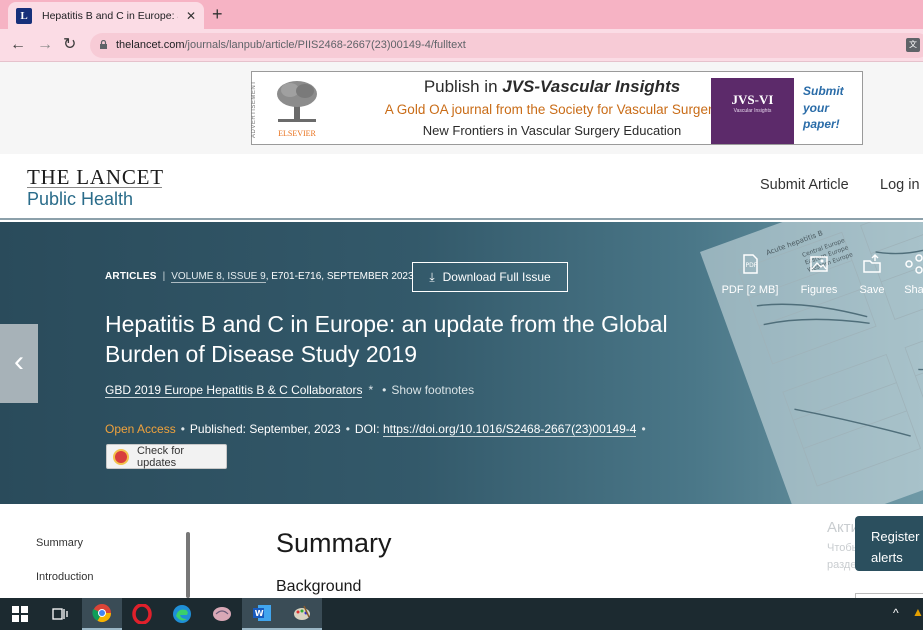 The image size is (923, 630). Describe the element at coordinates (191, 16) in the screenshot. I see `close-tab-icon: ✕` at that location.